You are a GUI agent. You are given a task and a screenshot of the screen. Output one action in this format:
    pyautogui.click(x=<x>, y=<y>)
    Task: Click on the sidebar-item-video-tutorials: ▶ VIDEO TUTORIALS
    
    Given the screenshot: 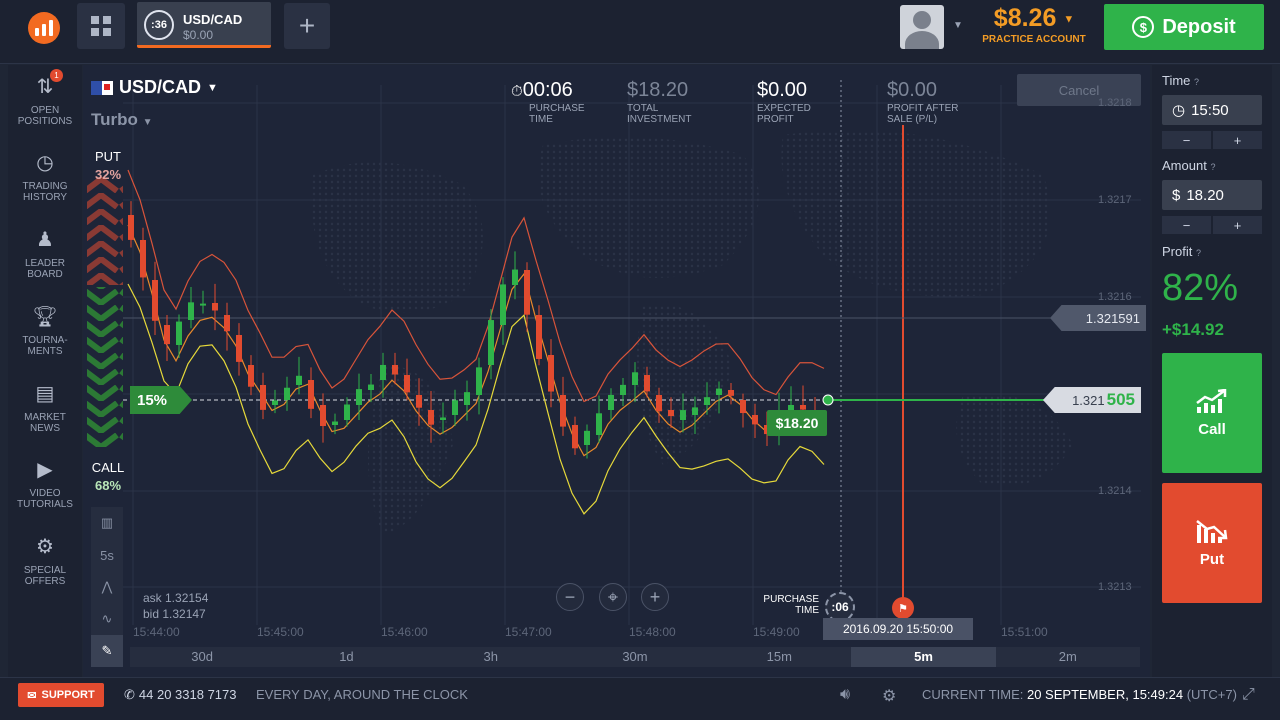 What is the action you would take?
    pyautogui.click(x=45, y=484)
    